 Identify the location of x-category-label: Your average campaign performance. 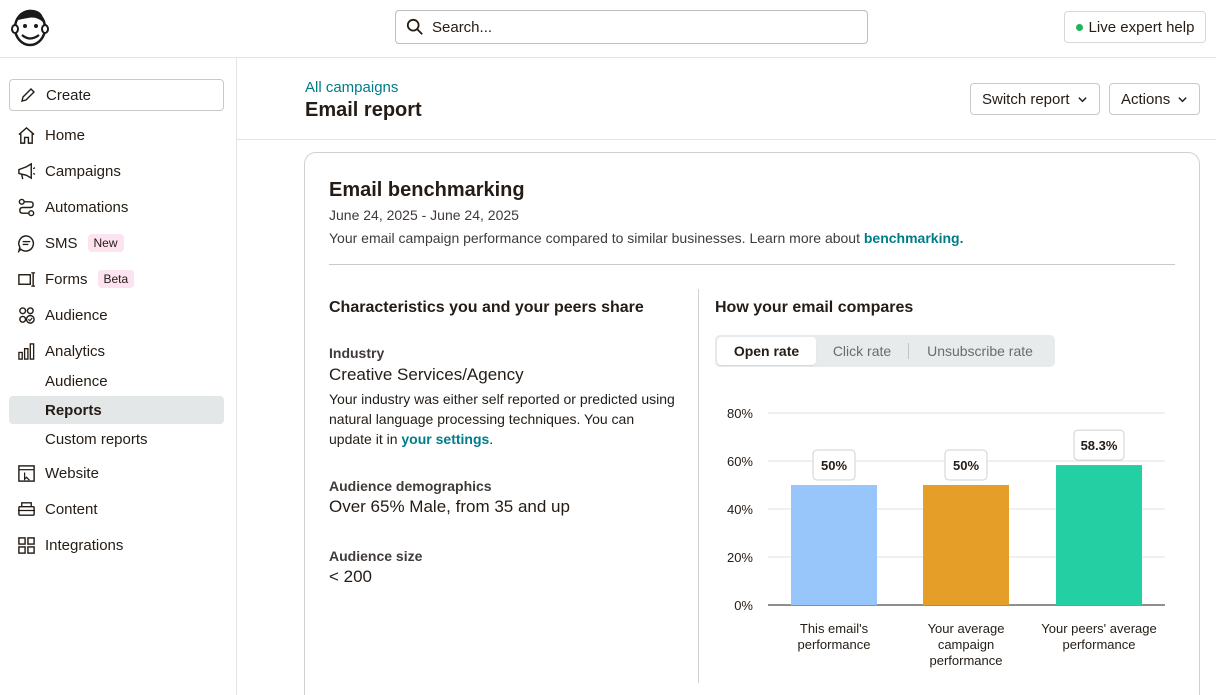
(966, 645).